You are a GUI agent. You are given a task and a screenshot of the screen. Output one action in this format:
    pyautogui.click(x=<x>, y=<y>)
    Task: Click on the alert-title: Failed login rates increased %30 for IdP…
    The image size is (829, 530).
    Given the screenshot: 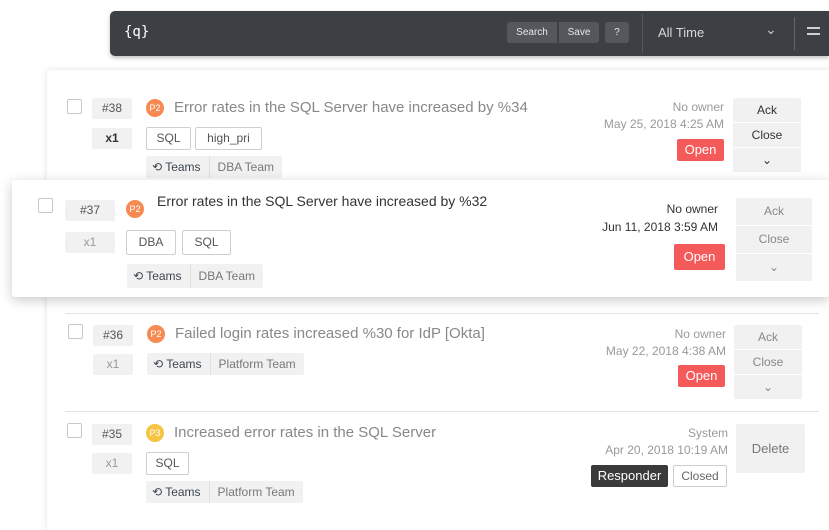 What is the action you would take?
    pyautogui.click(x=330, y=333)
    